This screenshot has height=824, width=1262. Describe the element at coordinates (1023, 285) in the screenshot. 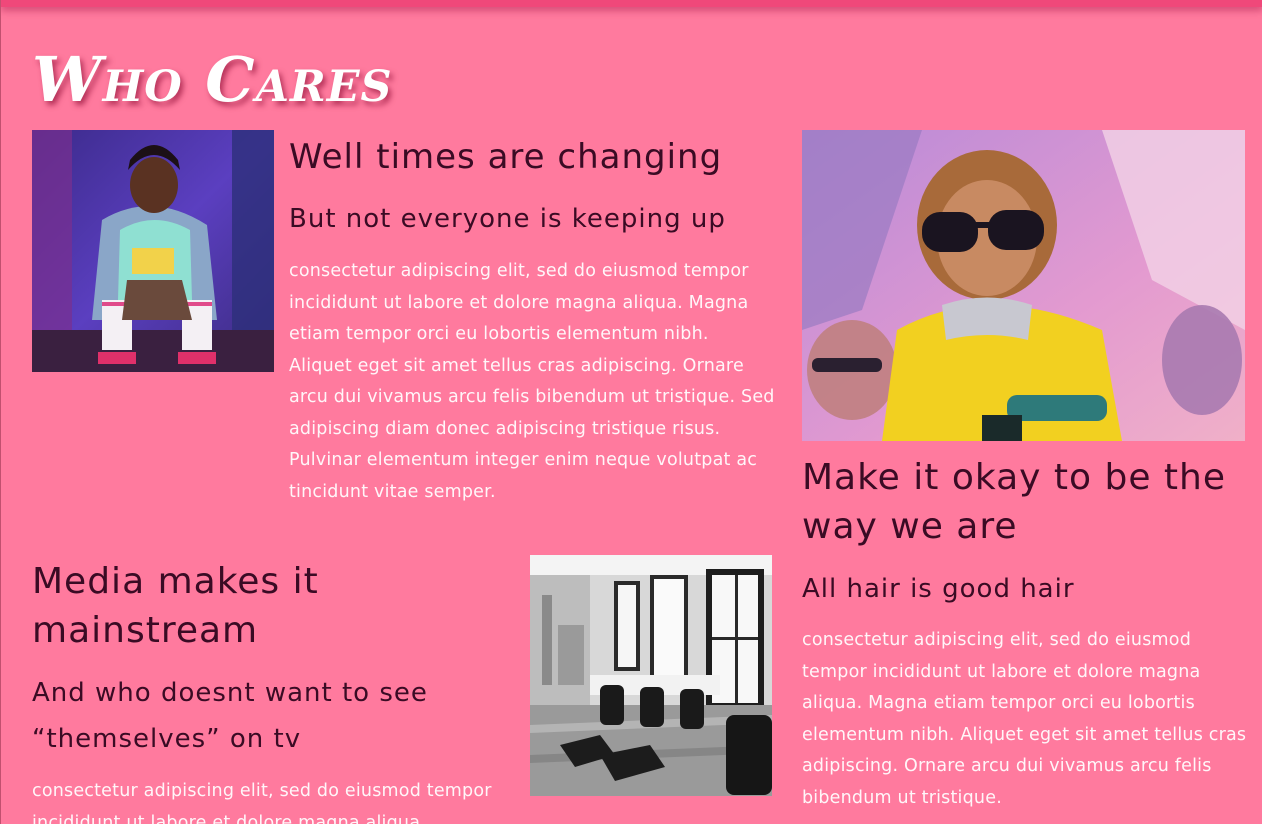

I see `child-photo` at that location.